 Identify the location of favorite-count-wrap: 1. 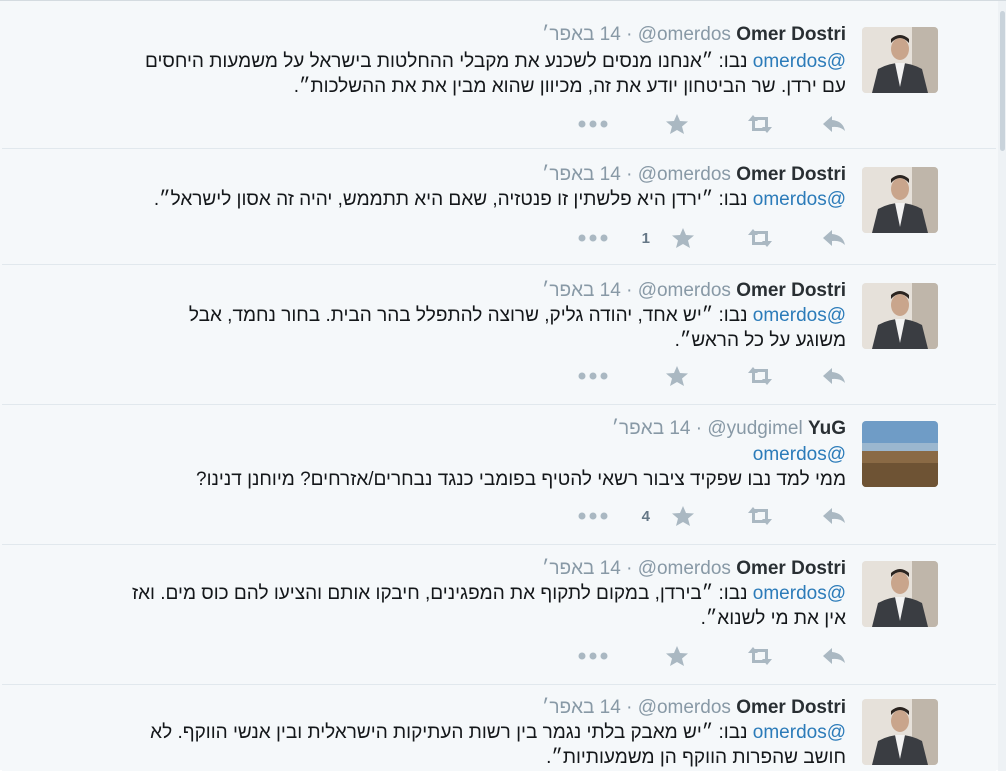
(643, 238).